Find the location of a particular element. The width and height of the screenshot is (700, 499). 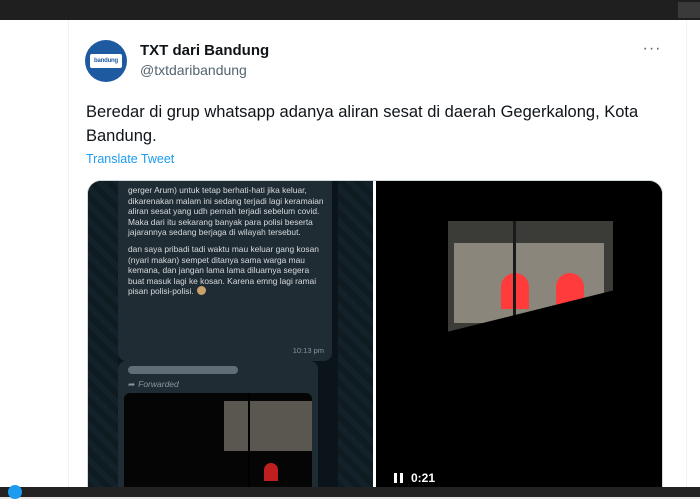

video-scene-pole is located at coordinates (249, 440).